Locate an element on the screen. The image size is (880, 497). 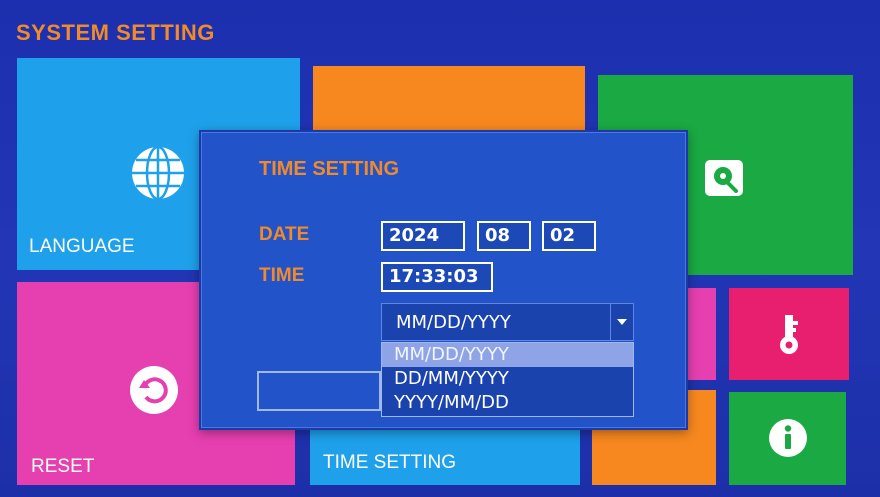
date-format-option-dmy: DD/MM/YYYY is located at coordinates (507, 379).